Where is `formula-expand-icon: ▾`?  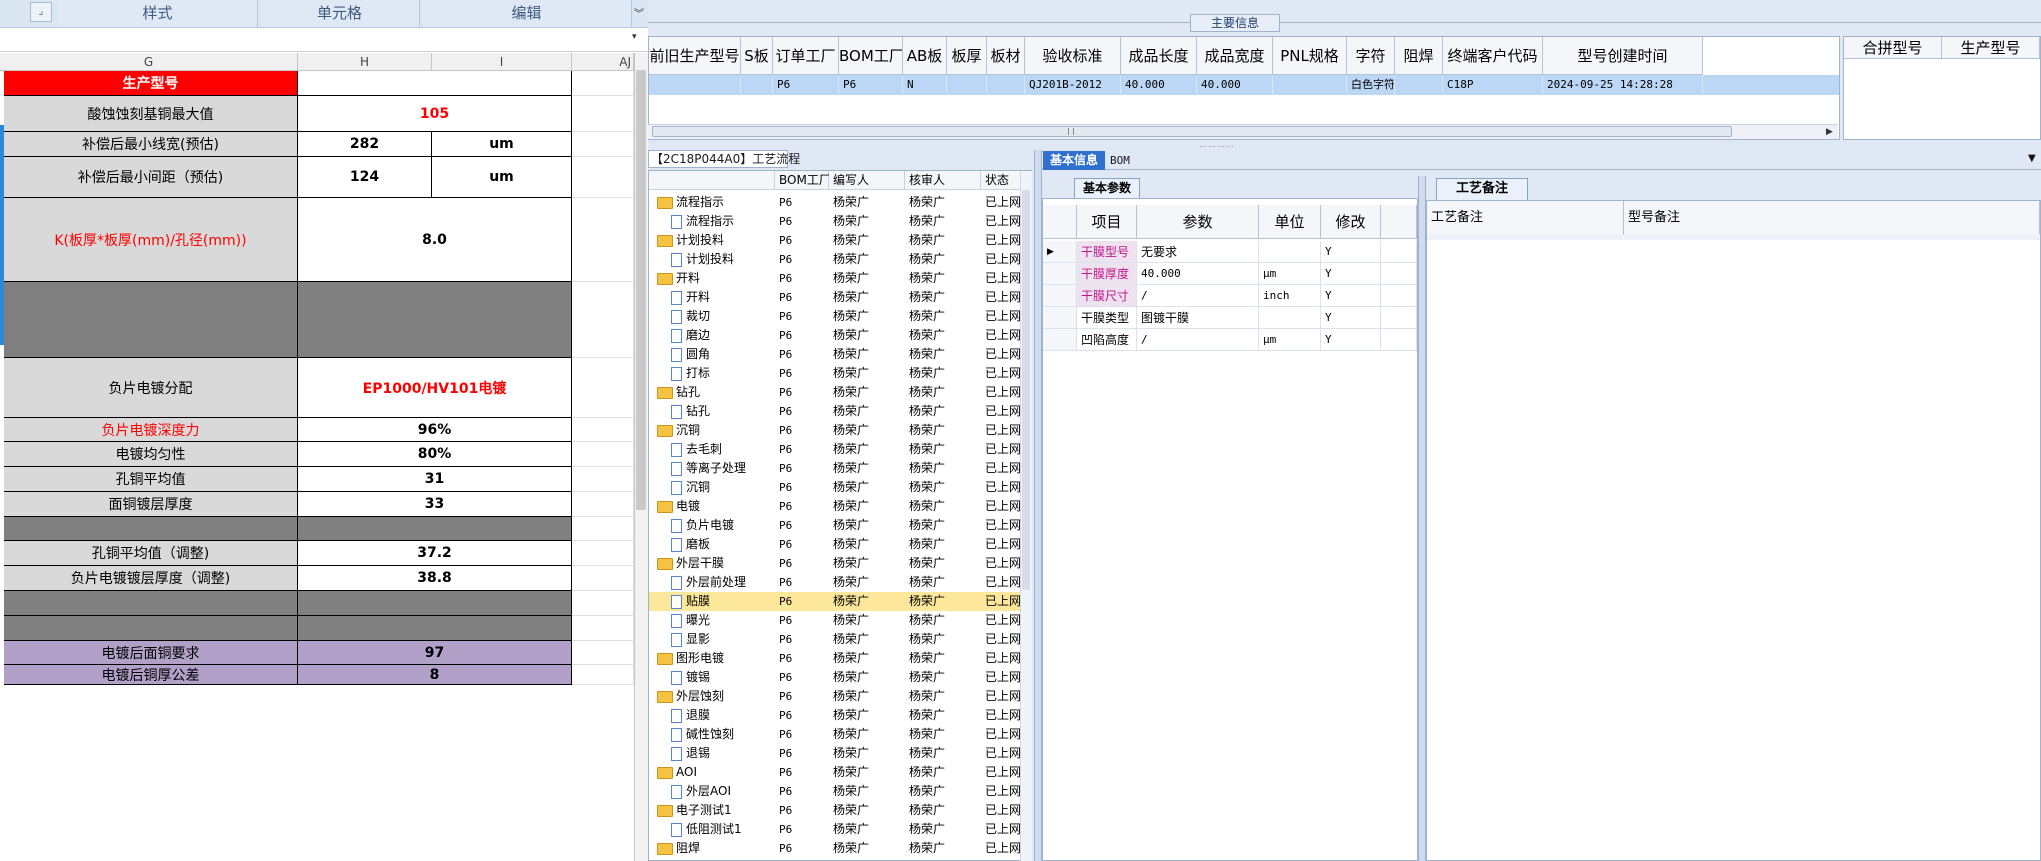 formula-expand-icon: ▾ is located at coordinates (638, 39).